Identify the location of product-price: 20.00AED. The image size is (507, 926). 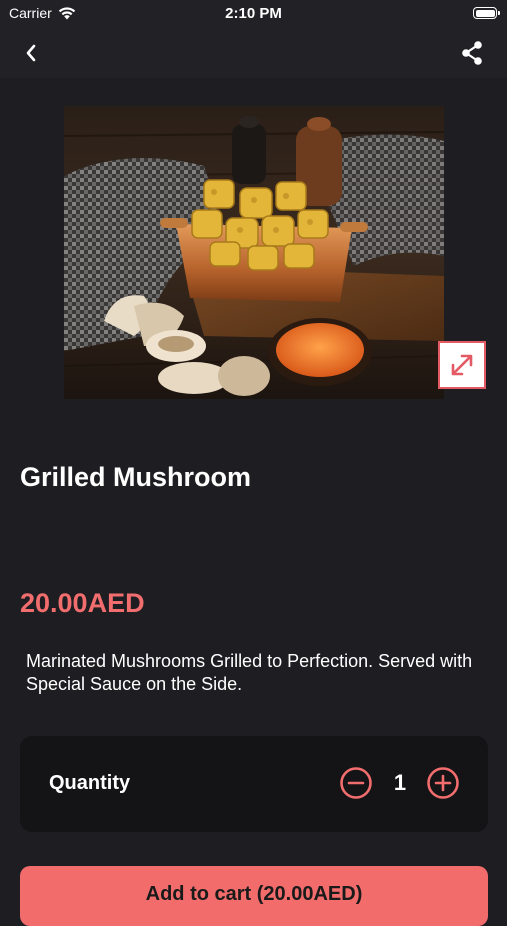
(82, 603).